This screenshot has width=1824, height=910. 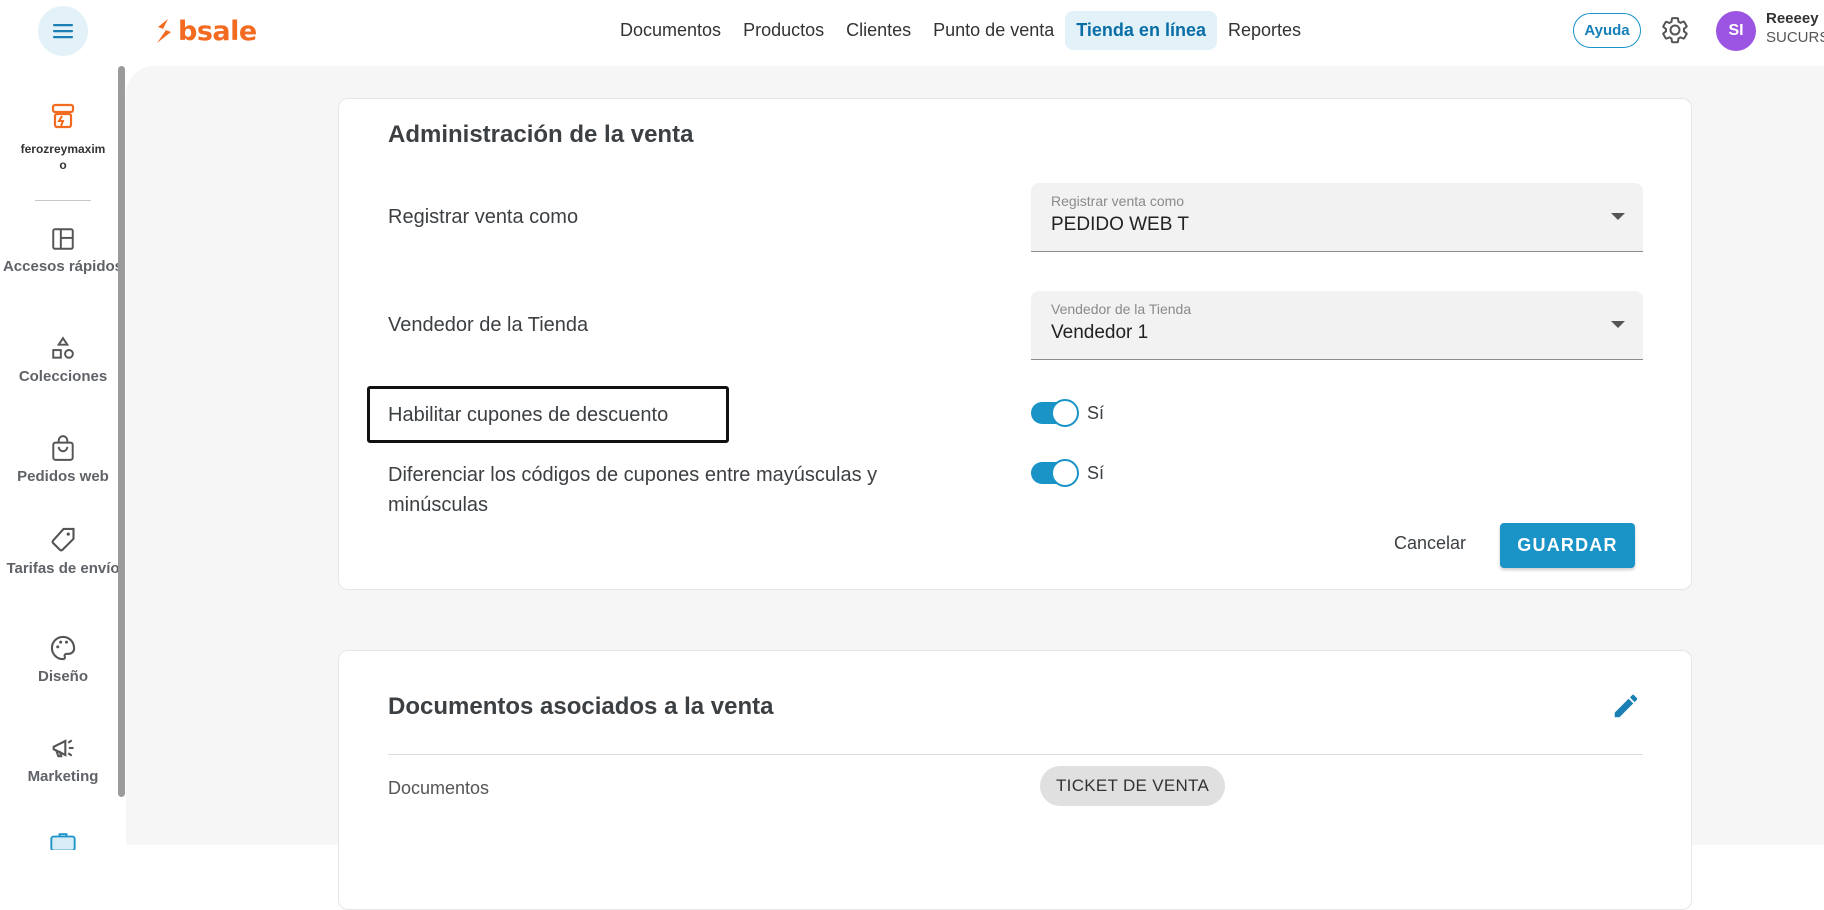 I want to click on document-chip: TICKET DE VENTA, so click(x=1133, y=786).